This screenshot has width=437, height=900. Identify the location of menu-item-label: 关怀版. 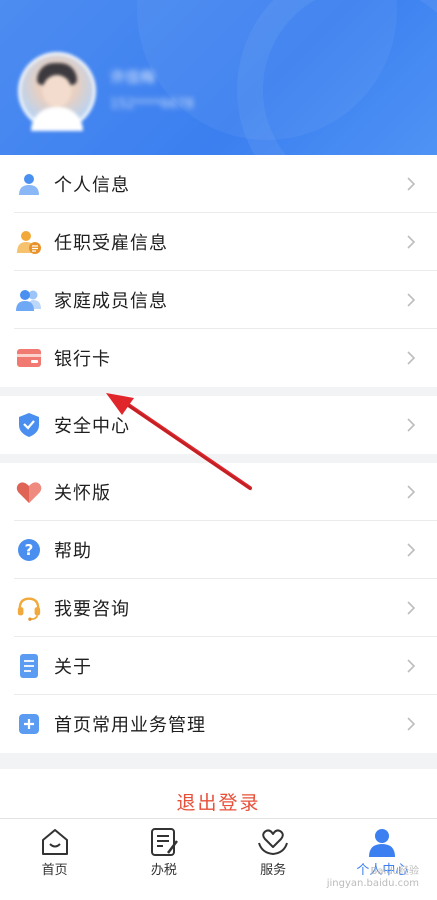
(82, 493).